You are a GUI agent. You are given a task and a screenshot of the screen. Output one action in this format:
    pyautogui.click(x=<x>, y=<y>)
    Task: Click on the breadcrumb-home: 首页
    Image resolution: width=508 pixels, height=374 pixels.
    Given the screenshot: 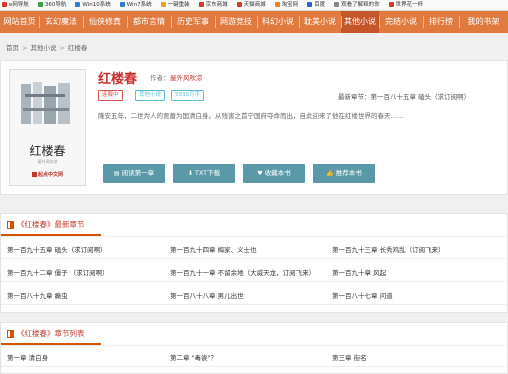 What is the action you would take?
    pyautogui.click(x=12, y=48)
    